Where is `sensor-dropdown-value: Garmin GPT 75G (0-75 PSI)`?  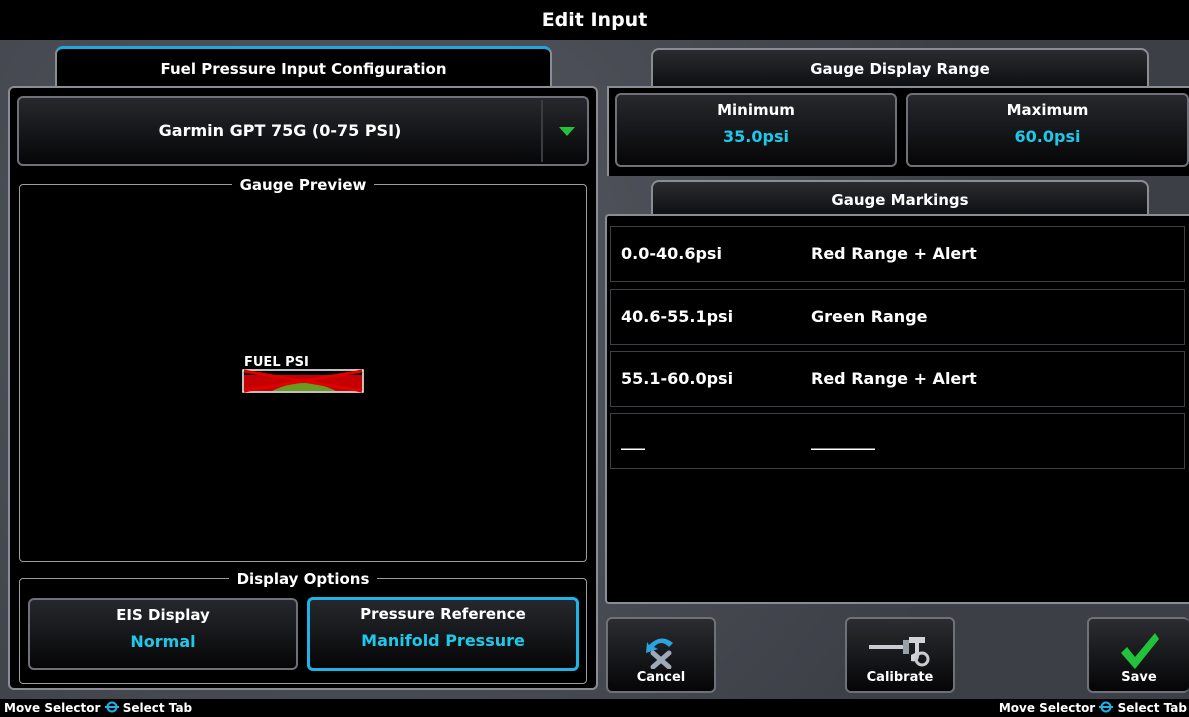
sensor-dropdown-value: Garmin GPT 75G (0-75 PSI) is located at coordinates (280, 130).